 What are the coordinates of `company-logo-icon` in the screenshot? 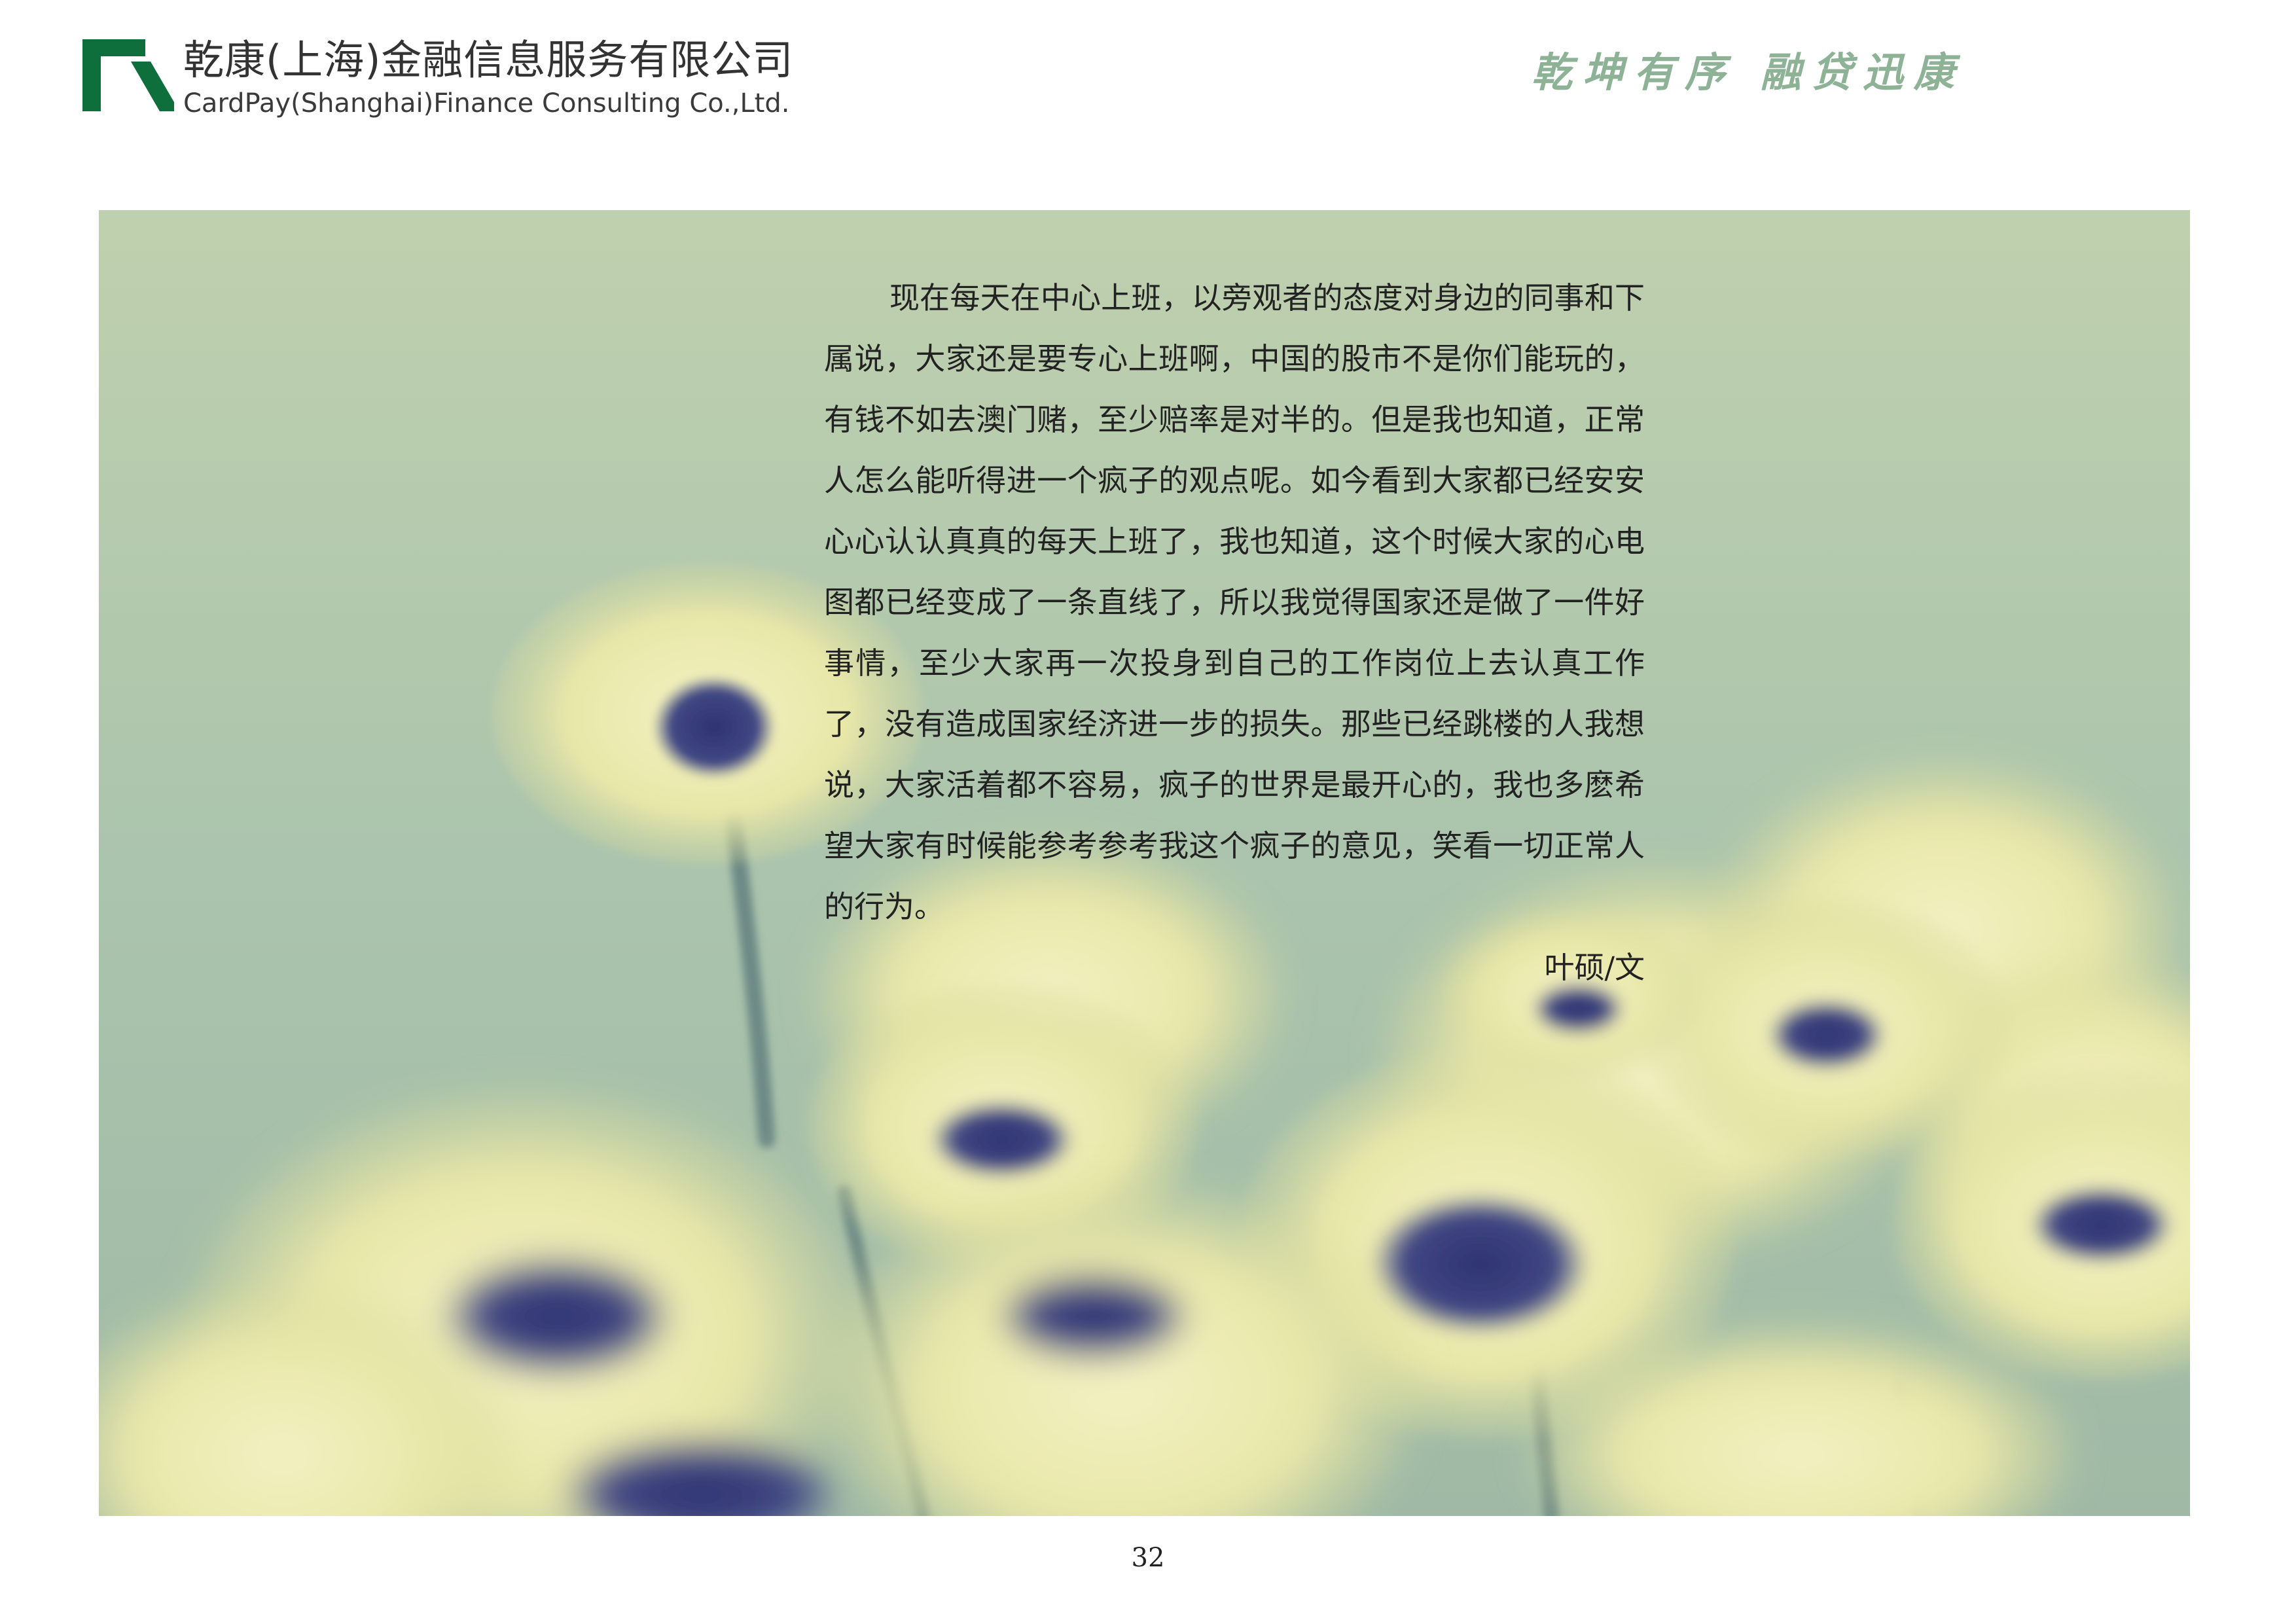 It's located at (128, 75).